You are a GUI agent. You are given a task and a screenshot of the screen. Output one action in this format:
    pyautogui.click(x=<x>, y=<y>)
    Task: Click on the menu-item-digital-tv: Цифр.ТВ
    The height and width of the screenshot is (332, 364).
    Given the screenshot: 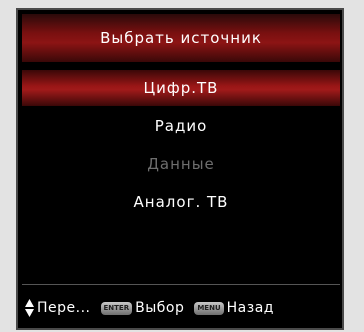 What is the action you would take?
    pyautogui.click(x=181, y=88)
    